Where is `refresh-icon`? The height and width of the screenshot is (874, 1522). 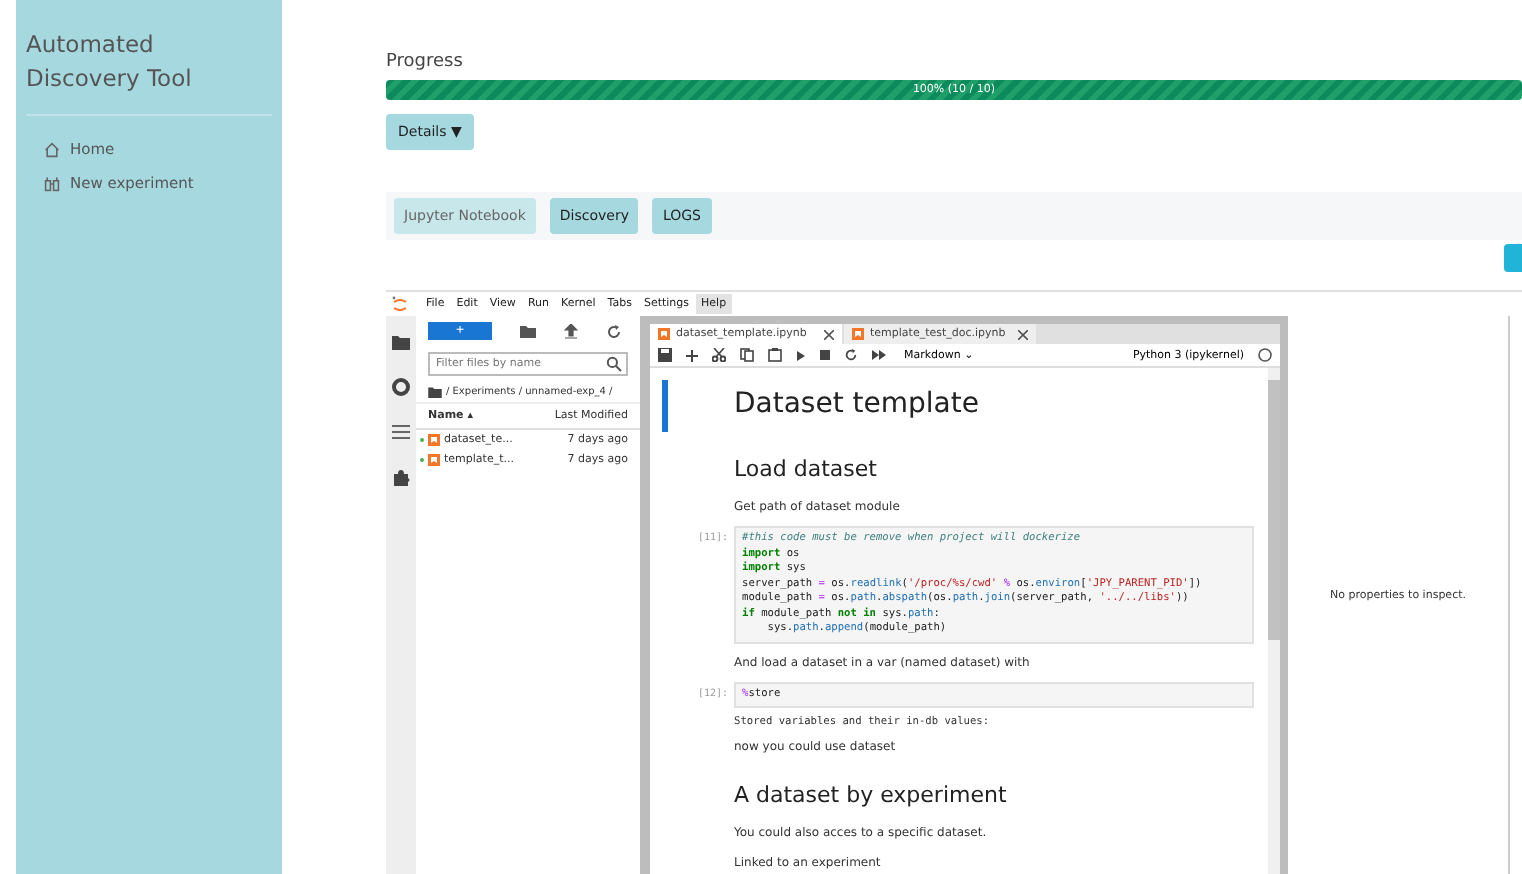 refresh-icon is located at coordinates (614, 331).